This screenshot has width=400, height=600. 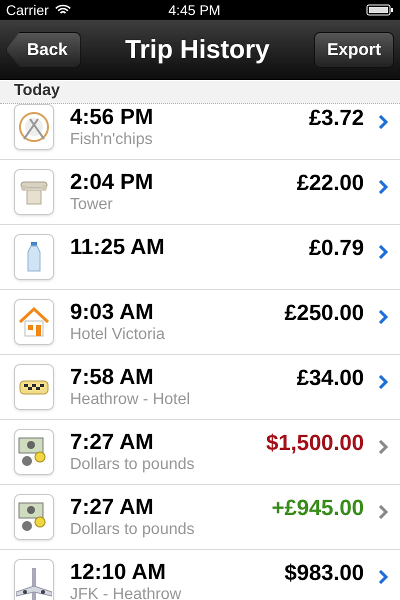 What do you see at coordinates (194, 10) in the screenshot?
I see `clock: 4:45 PM` at bounding box center [194, 10].